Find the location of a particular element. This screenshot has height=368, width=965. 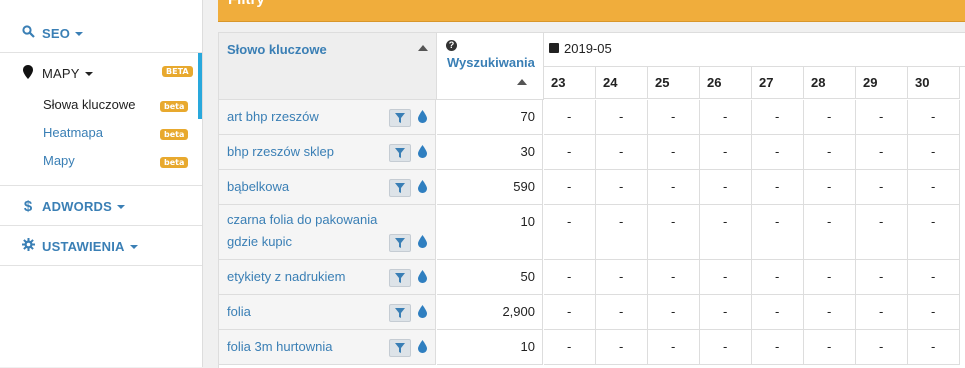

table-row: bąbelkowa is located at coordinates (327, 187).